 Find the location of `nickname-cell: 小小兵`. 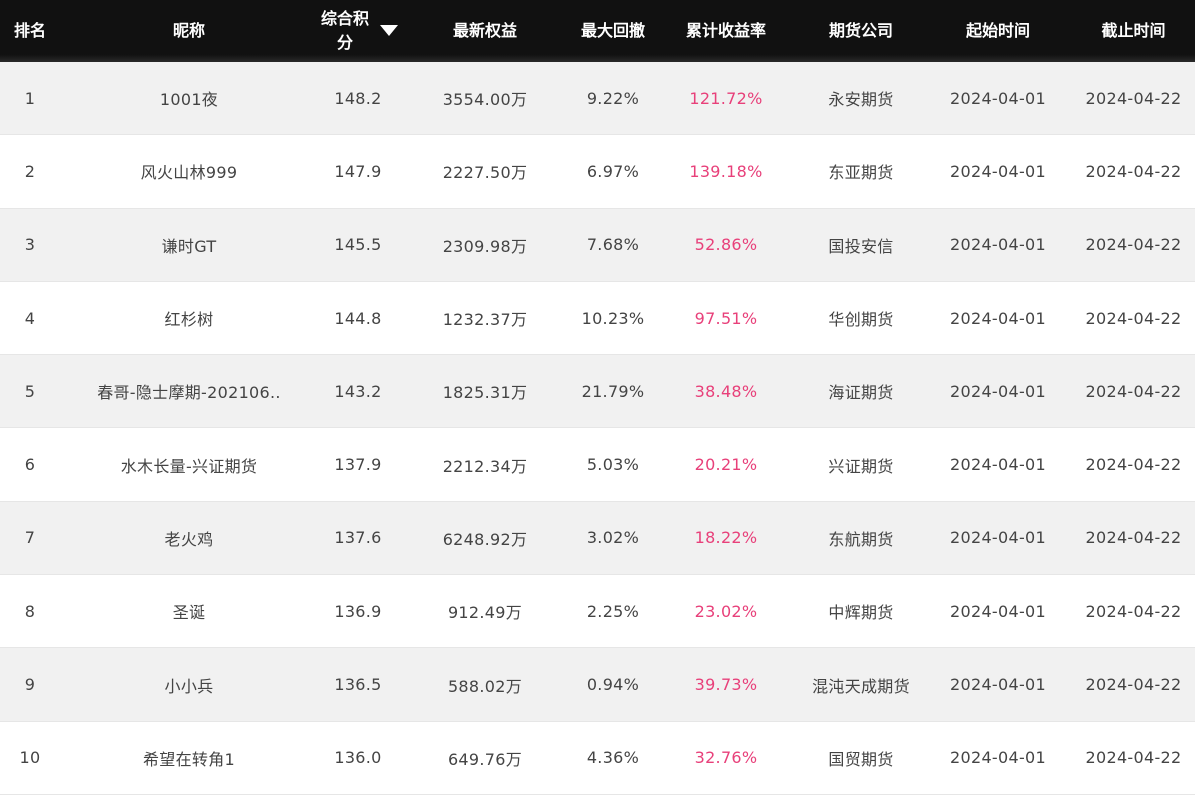

nickname-cell: 小小兵 is located at coordinates (189, 685).